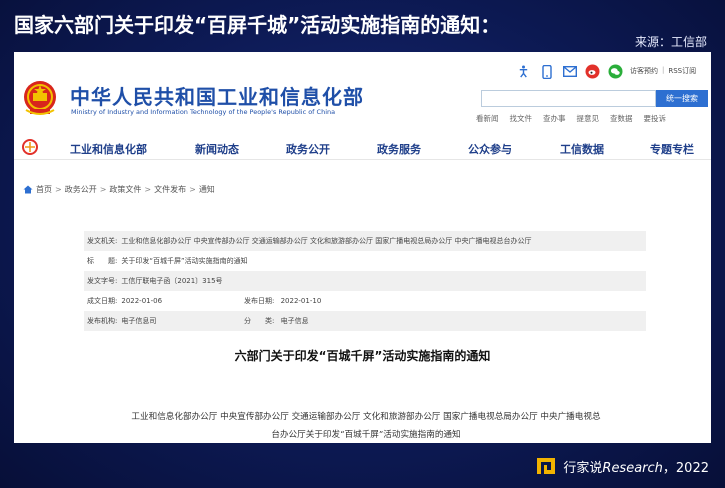 Image resolution: width=725 pixels, height=488 pixels. What do you see at coordinates (644, 71) in the screenshot?
I see `visitor-appointment-link: 访客预约` at bounding box center [644, 71].